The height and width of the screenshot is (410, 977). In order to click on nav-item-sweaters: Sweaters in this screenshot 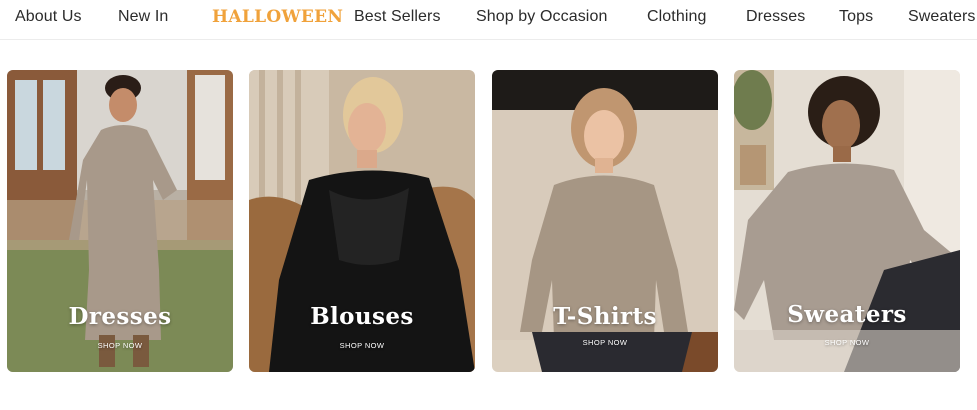, I will do `click(942, 17)`.